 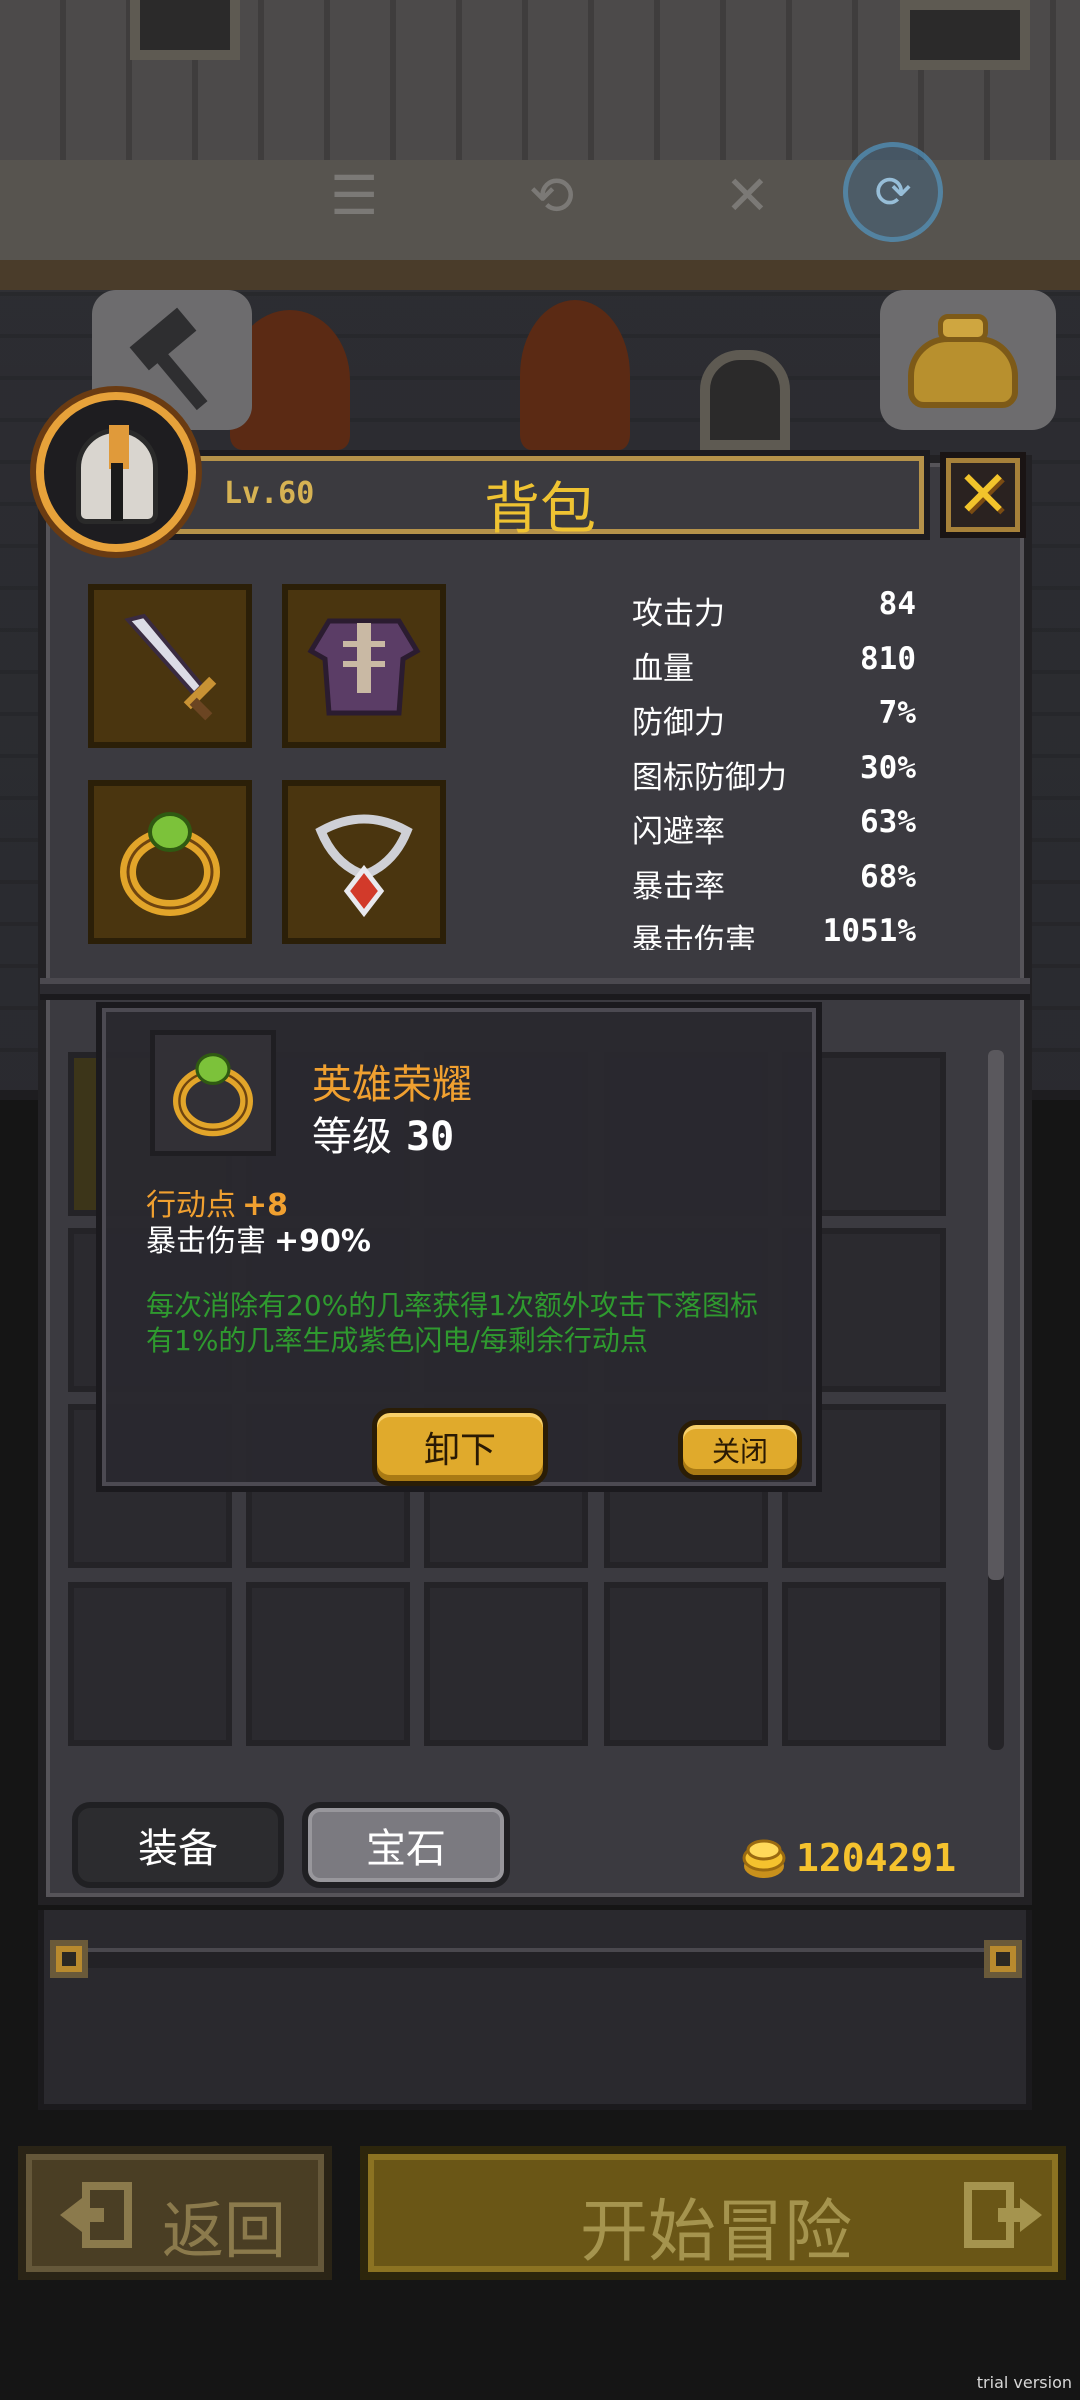 I want to click on tooltip-item-slot, so click(x=213, y=1093).